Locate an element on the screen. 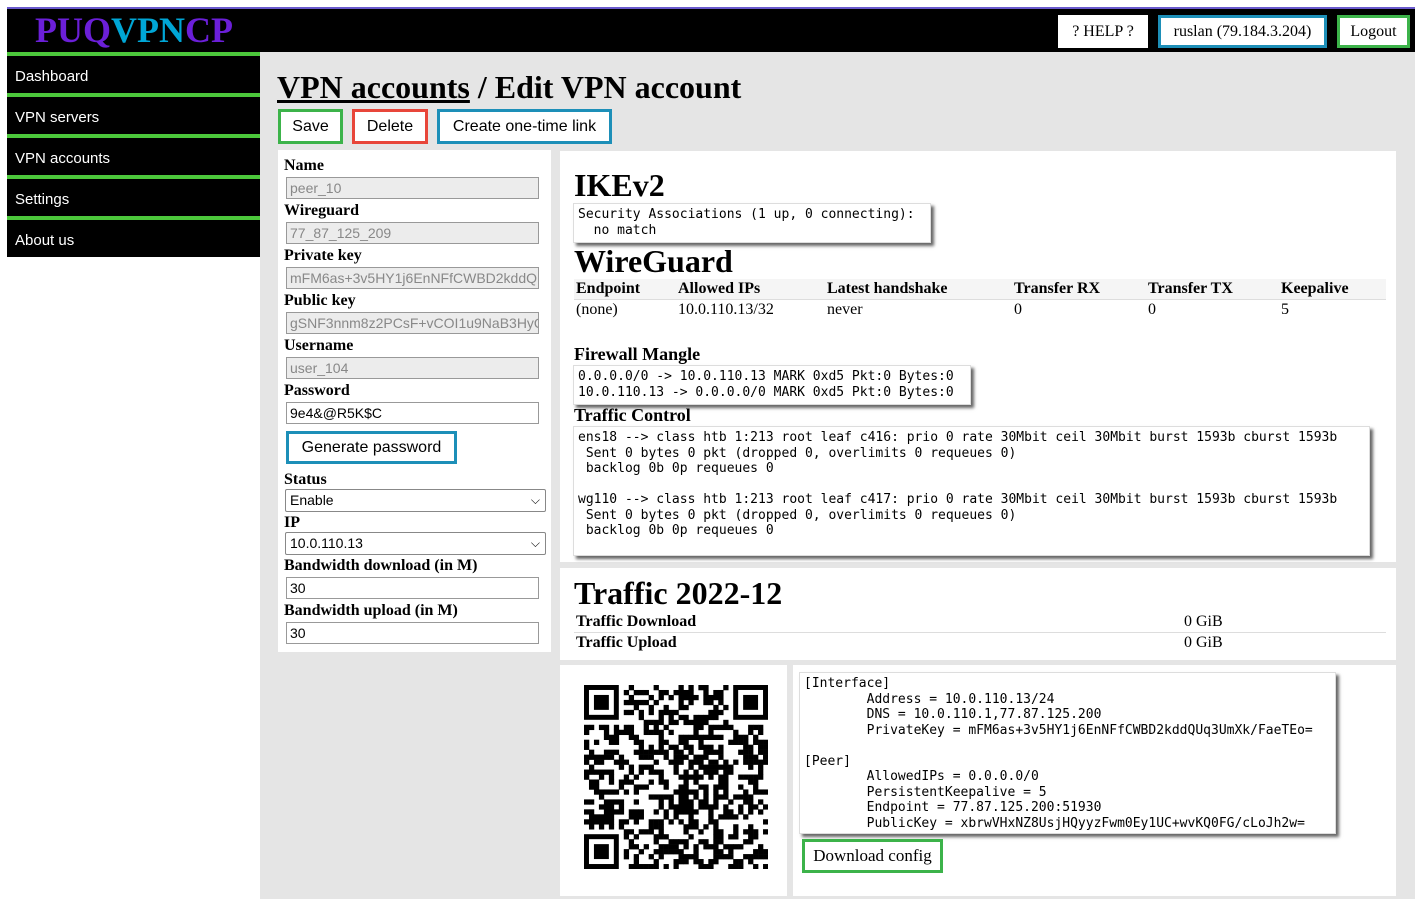  col-keepalive: Keepalive is located at coordinates (1315, 288).